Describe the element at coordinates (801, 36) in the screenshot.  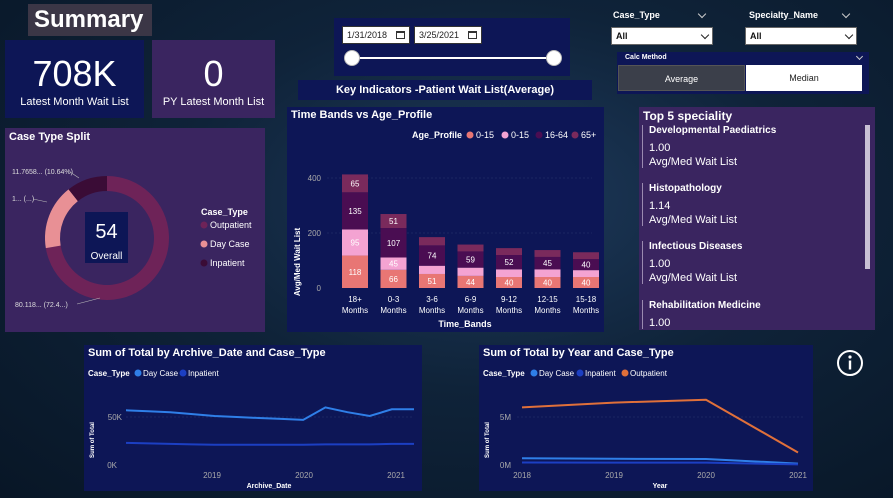
I see `specialty-dropdown: All` at that location.